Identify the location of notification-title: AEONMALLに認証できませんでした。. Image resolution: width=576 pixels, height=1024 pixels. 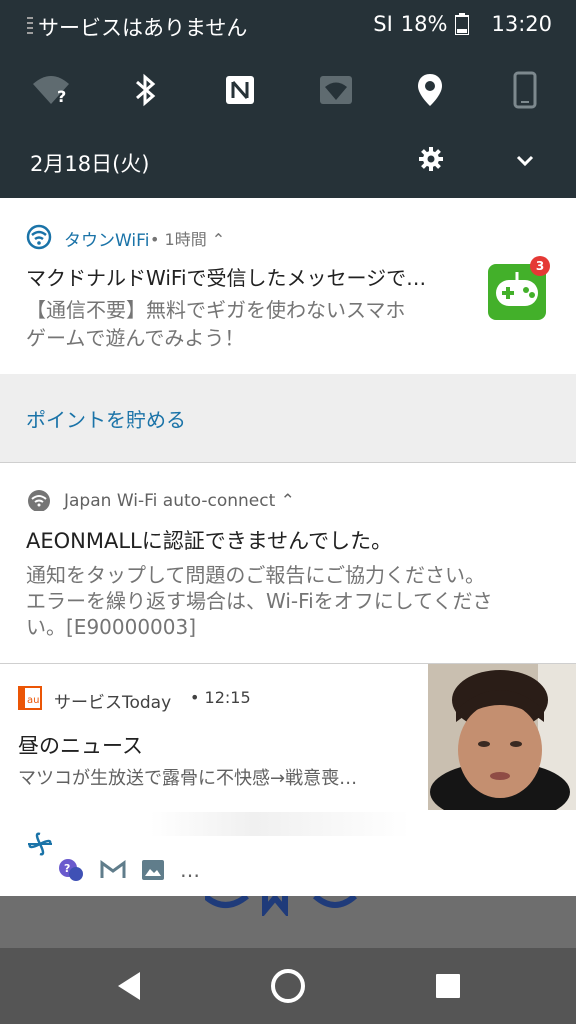
(209, 541).